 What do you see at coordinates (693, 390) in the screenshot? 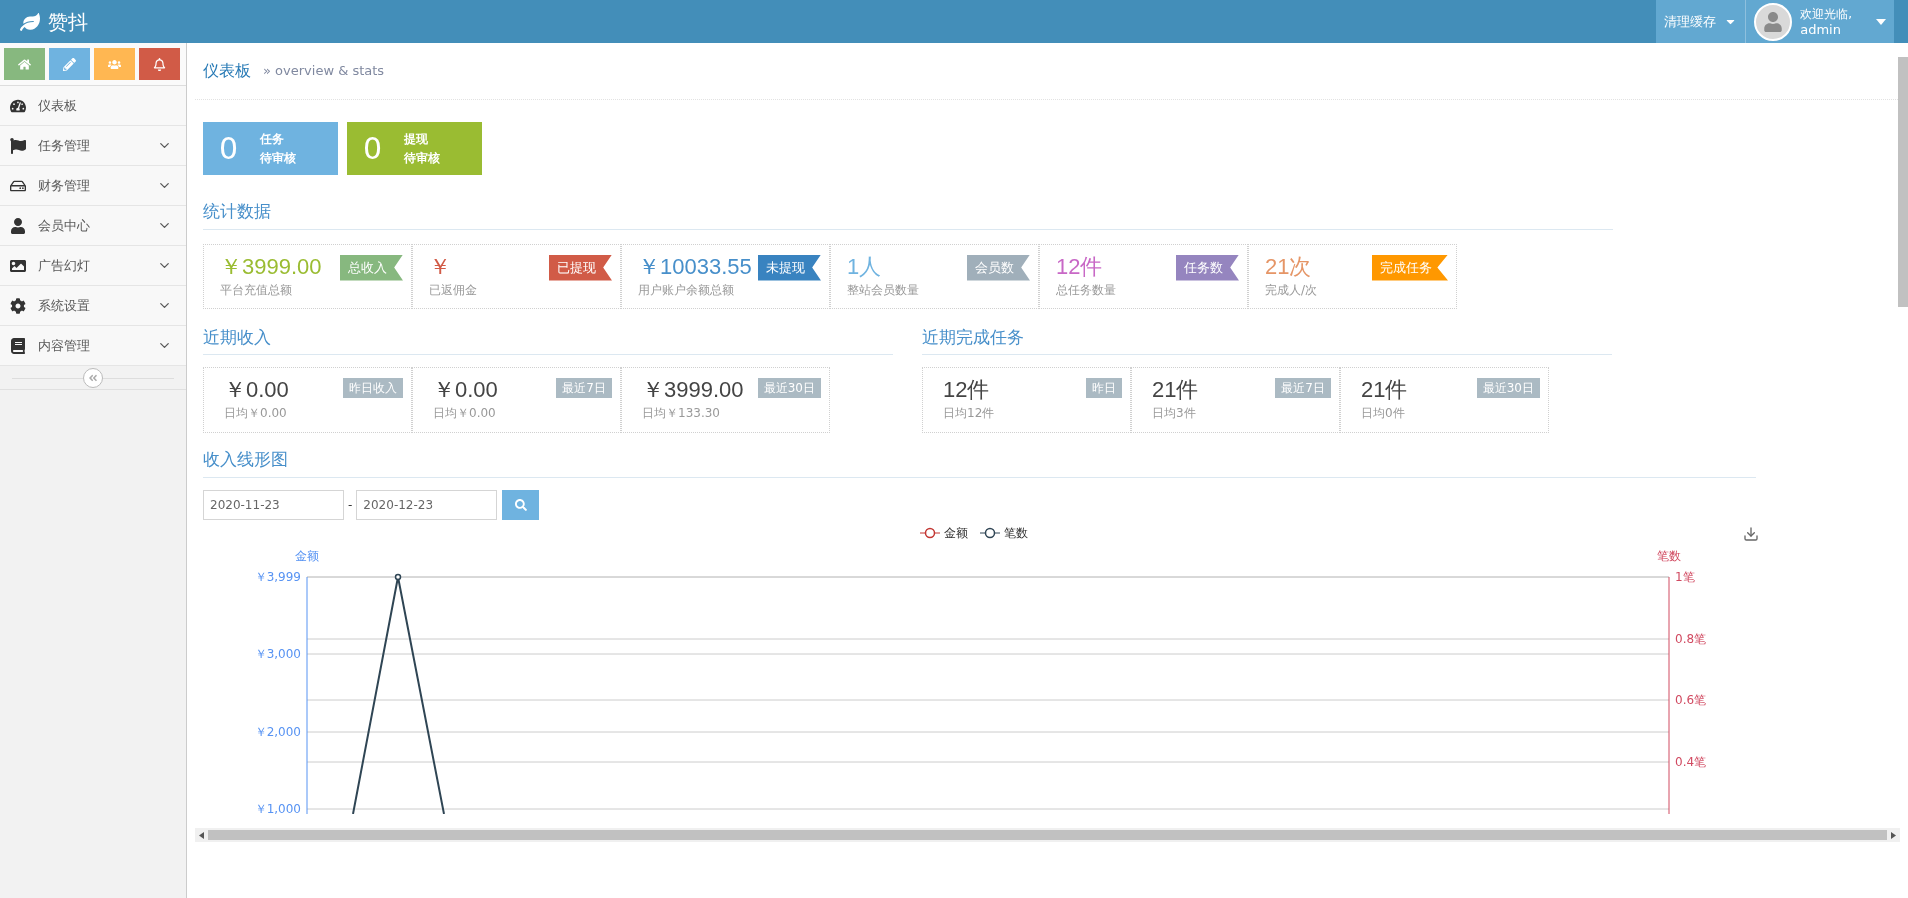
I see `summary-value: ￥3999.00` at bounding box center [693, 390].